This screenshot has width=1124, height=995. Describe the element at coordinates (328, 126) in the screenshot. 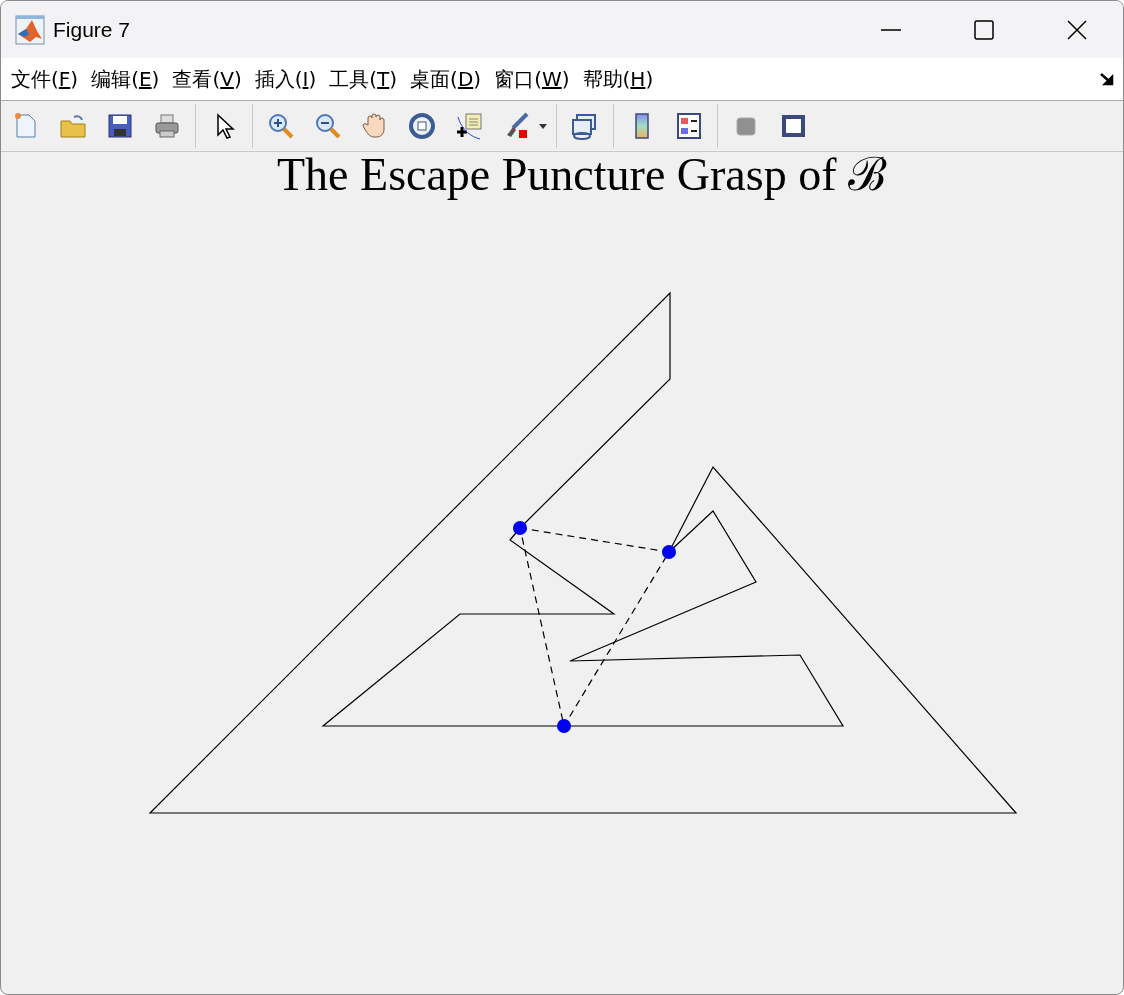

I see `zoom-out-icon` at that location.